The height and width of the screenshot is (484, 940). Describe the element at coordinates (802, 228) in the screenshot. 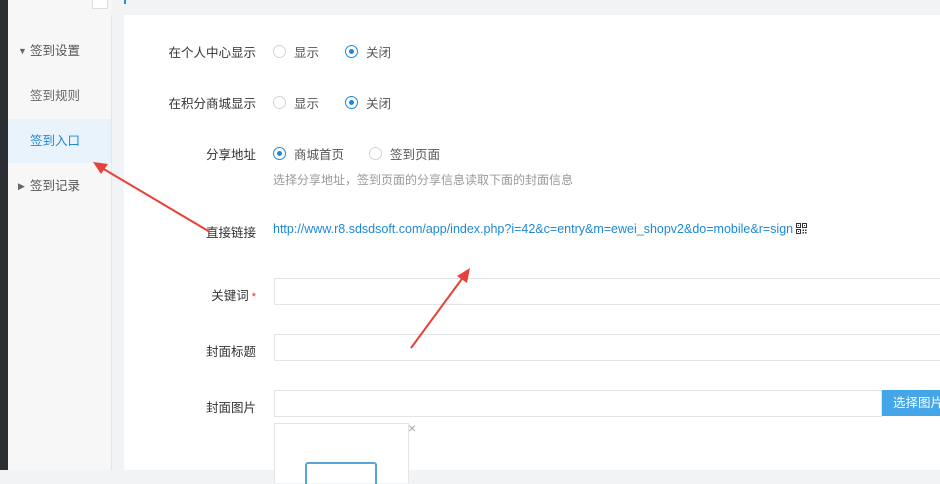

I see `qrcode-icon` at that location.